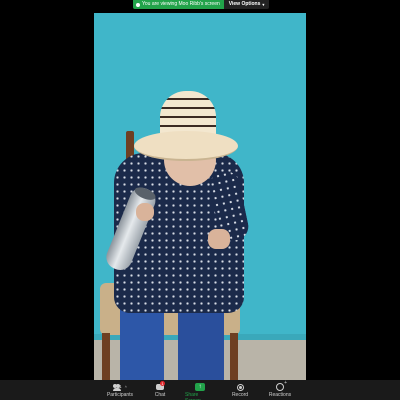 This screenshot has width=400, height=400. I want to click on participants-button: 41 ˄ Participants, so click(120, 390).